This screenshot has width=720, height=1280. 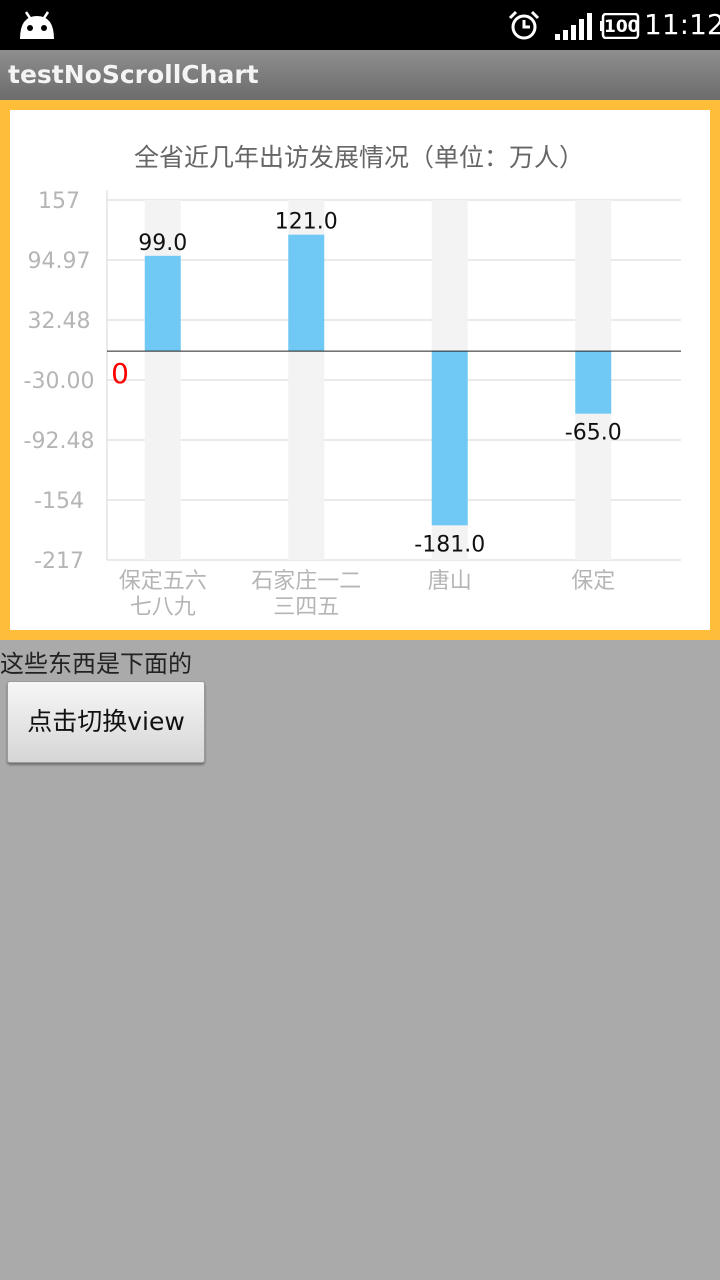 What do you see at coordinates (593, 581) in the screenshot?
I see `x-tick-label: 保定` at bounding box center [593, 581].